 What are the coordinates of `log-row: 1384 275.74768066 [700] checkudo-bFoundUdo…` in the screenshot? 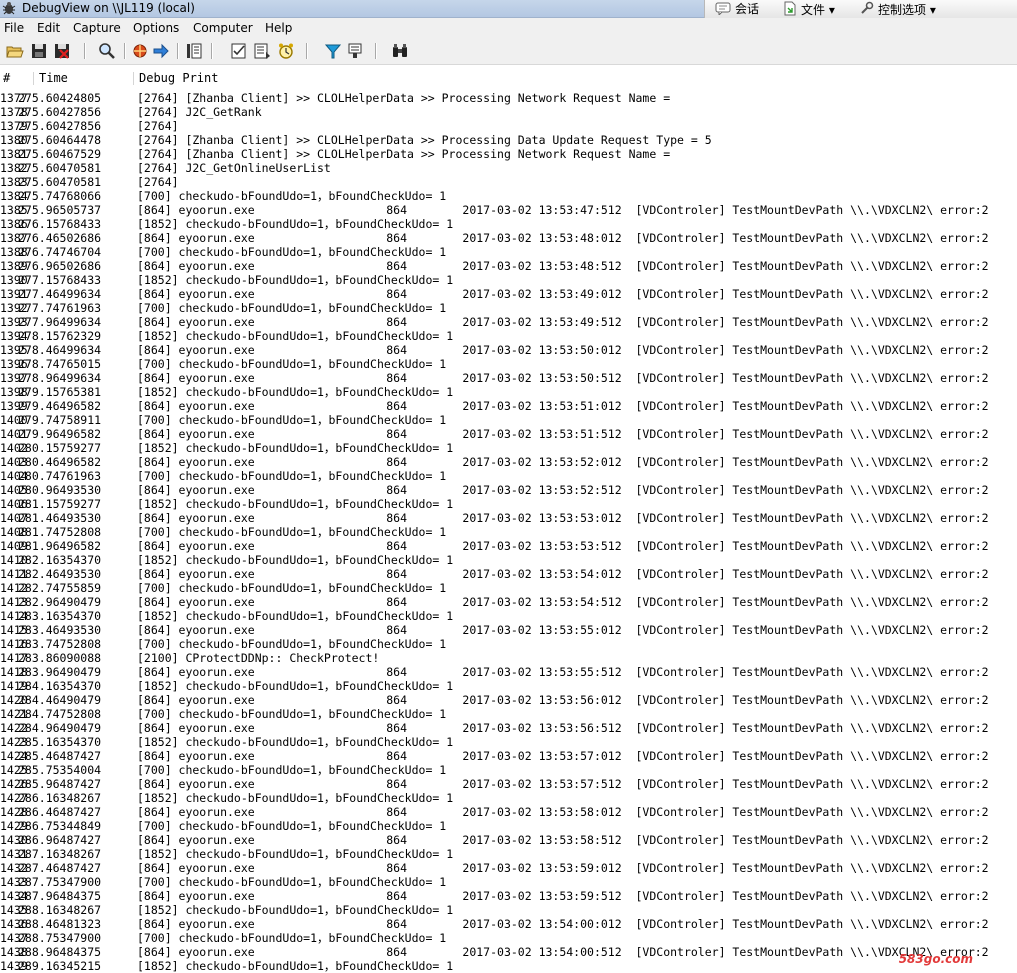 It's located at (508, 196).